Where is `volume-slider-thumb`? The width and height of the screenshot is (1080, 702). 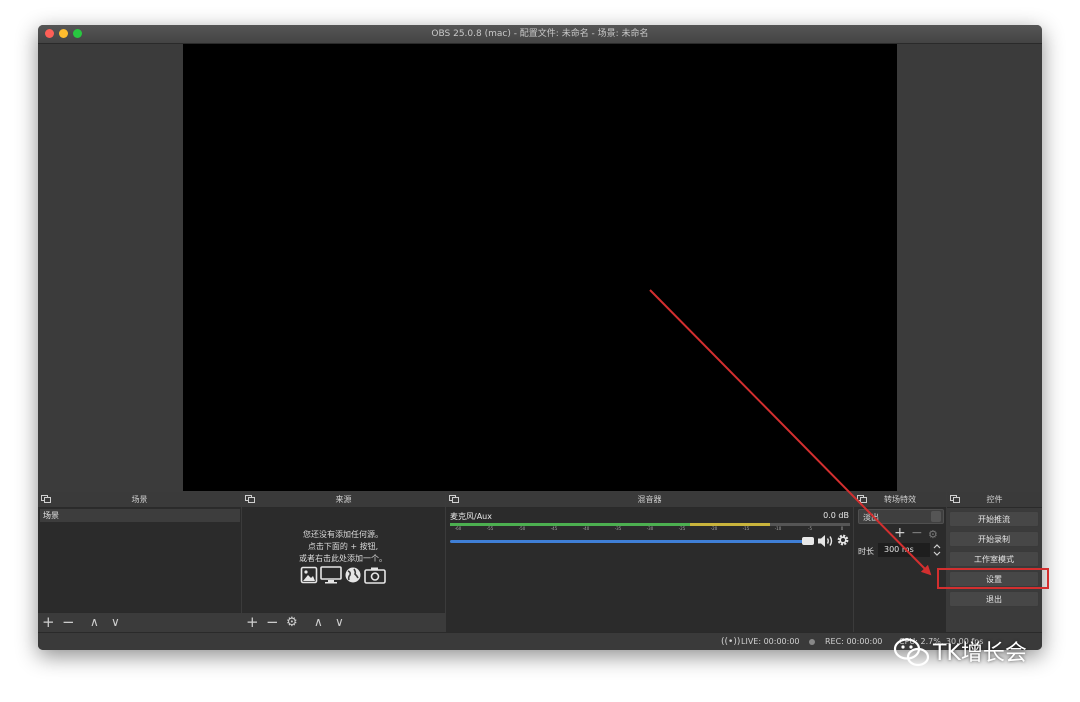
volume-slider-thumb is located at coordinates (808, 541).